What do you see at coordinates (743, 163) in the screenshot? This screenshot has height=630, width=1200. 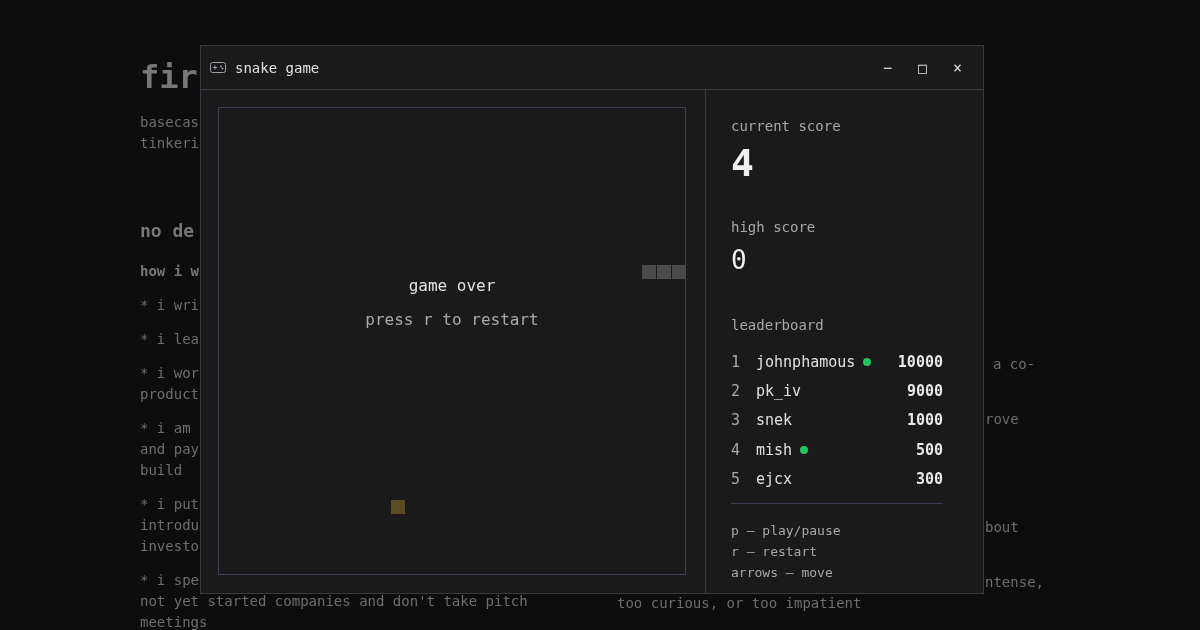 I see `current-score: 4` at bounding box center [743, 163].